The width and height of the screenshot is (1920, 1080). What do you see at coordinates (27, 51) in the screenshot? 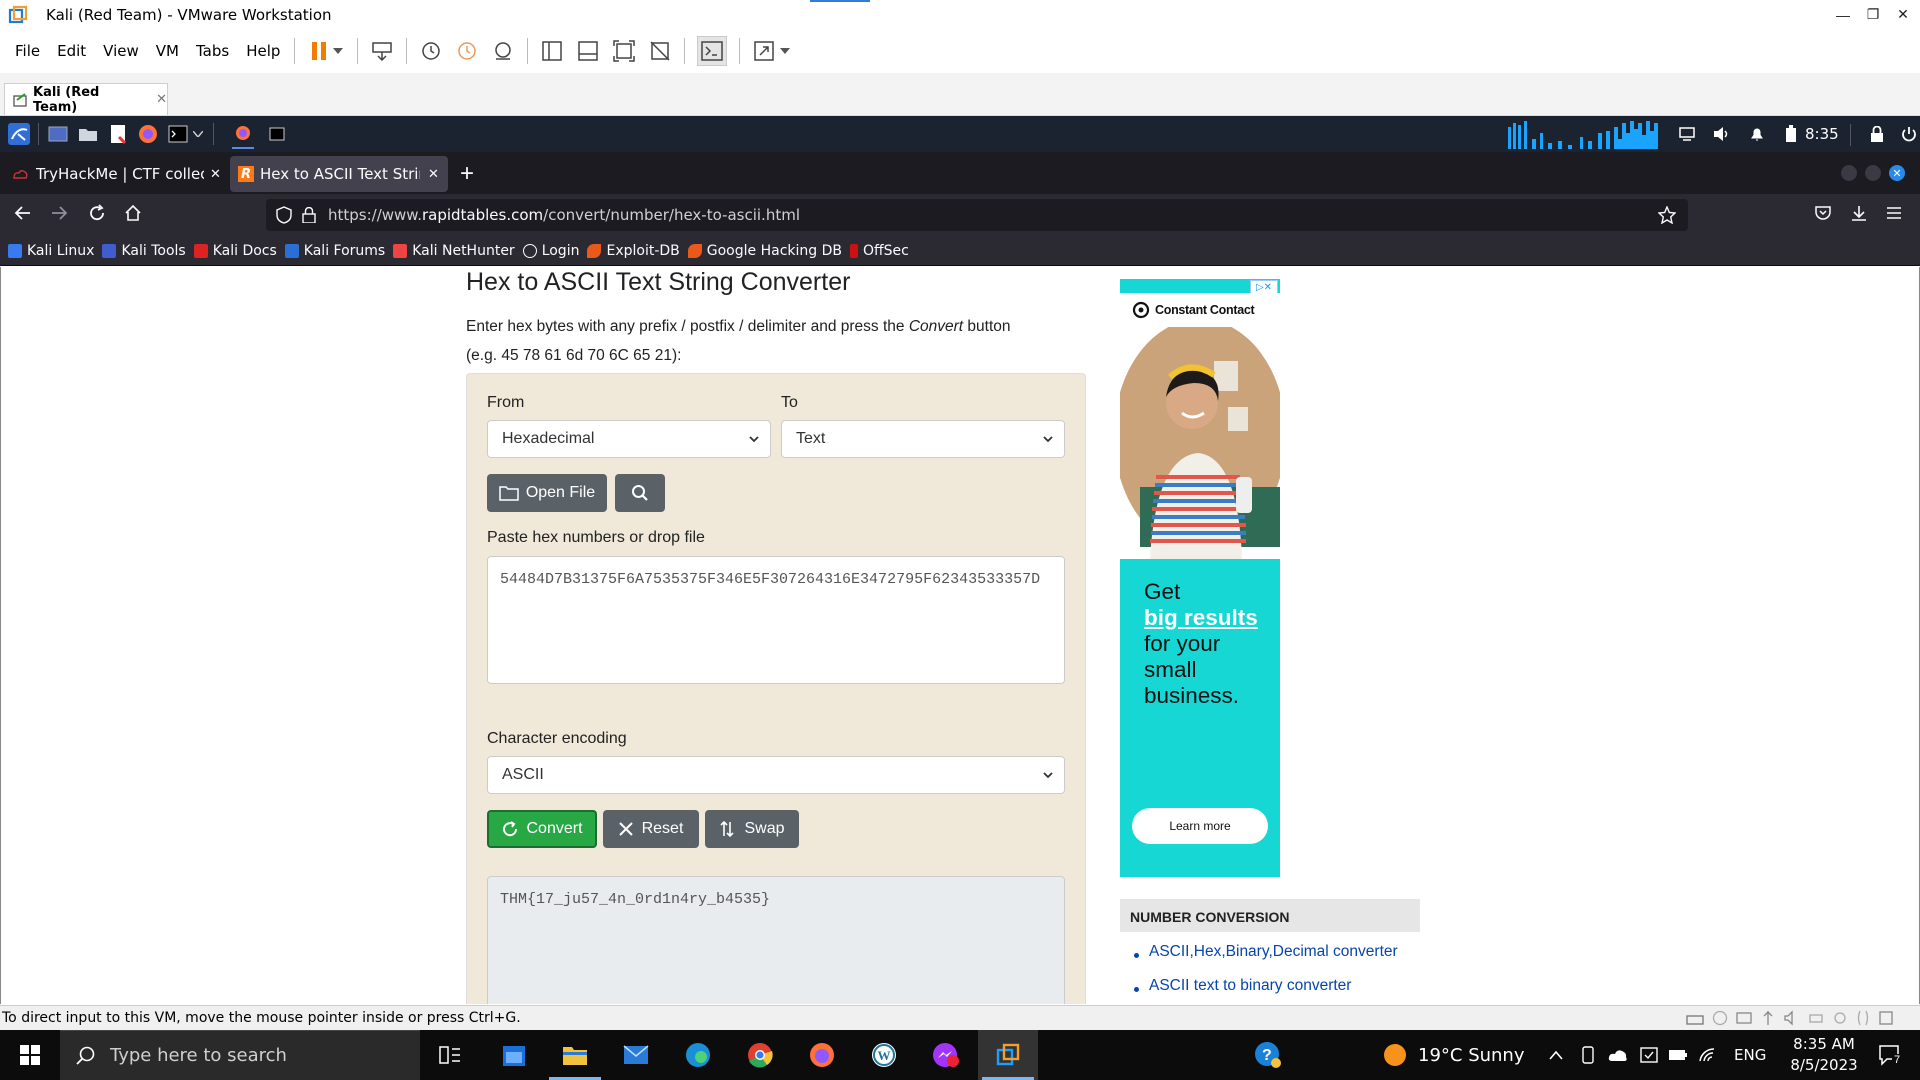
I see `menu-file: File` at bounding box center [27, 51].